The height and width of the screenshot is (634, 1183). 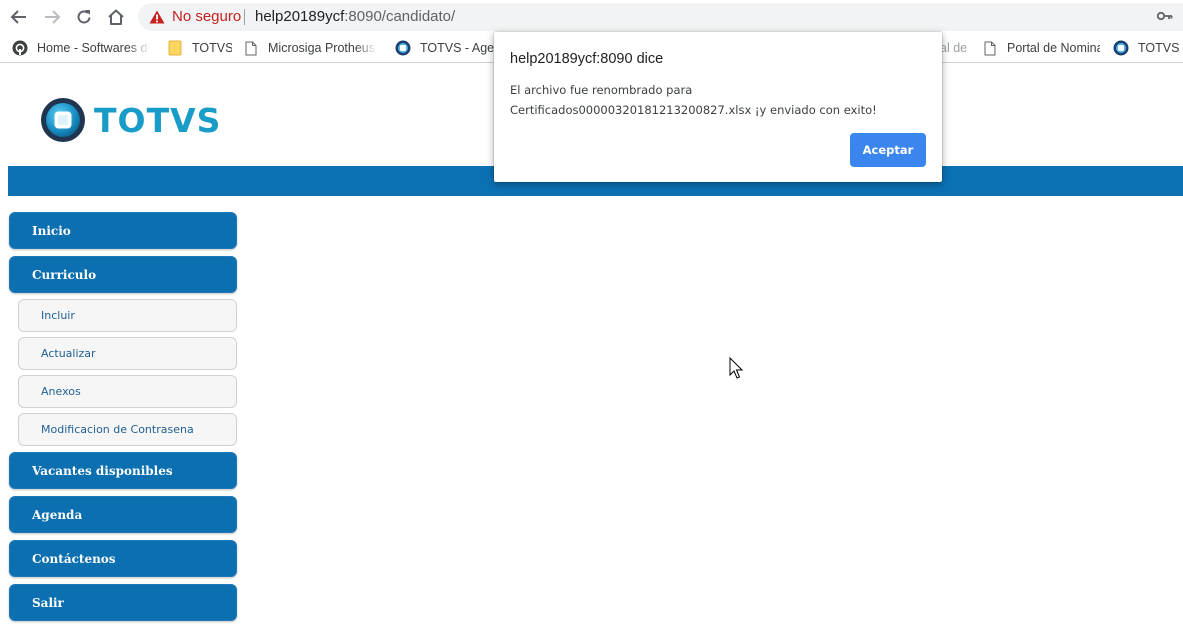 What do you see at coordinates (127, 353) in the screenshot?
I see `submenu-actualizar: Actualizar` at bounding box center [127, 353].